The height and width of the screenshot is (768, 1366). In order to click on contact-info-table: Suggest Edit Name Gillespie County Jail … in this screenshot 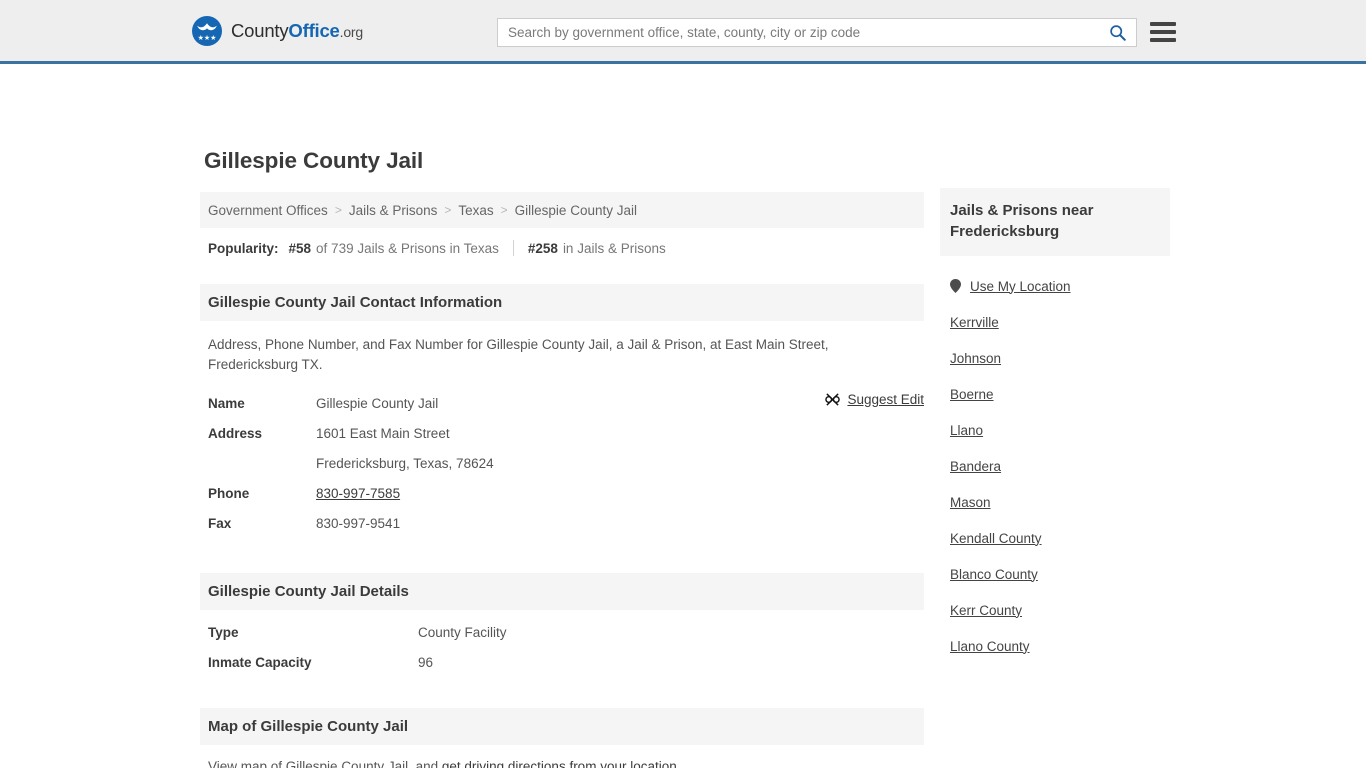, I will do `click(562, 461)`.